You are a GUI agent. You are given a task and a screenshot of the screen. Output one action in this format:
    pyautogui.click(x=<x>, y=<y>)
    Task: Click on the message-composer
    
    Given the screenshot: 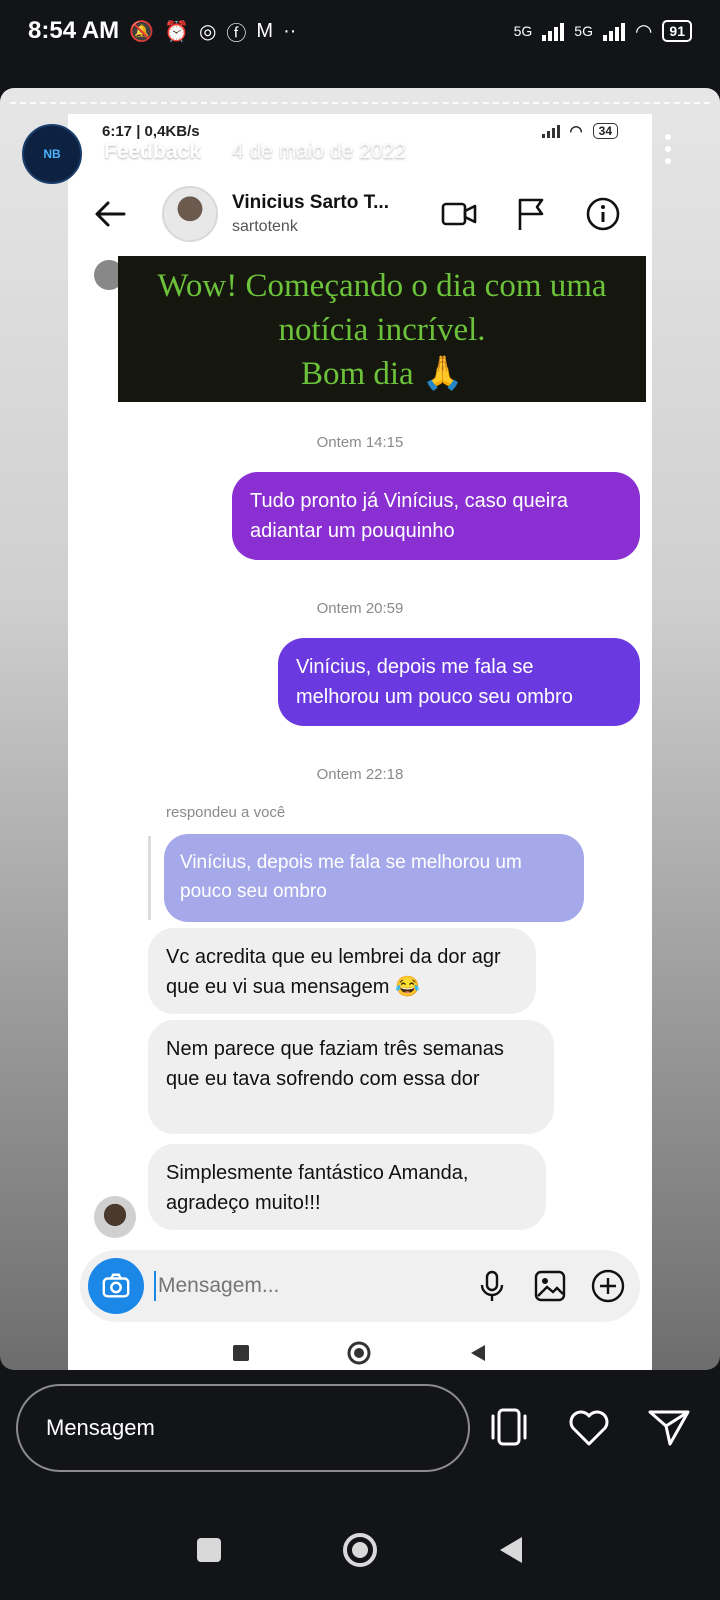 What is the action you would take?
    pyautogui.click(x=360, y=1286)
    